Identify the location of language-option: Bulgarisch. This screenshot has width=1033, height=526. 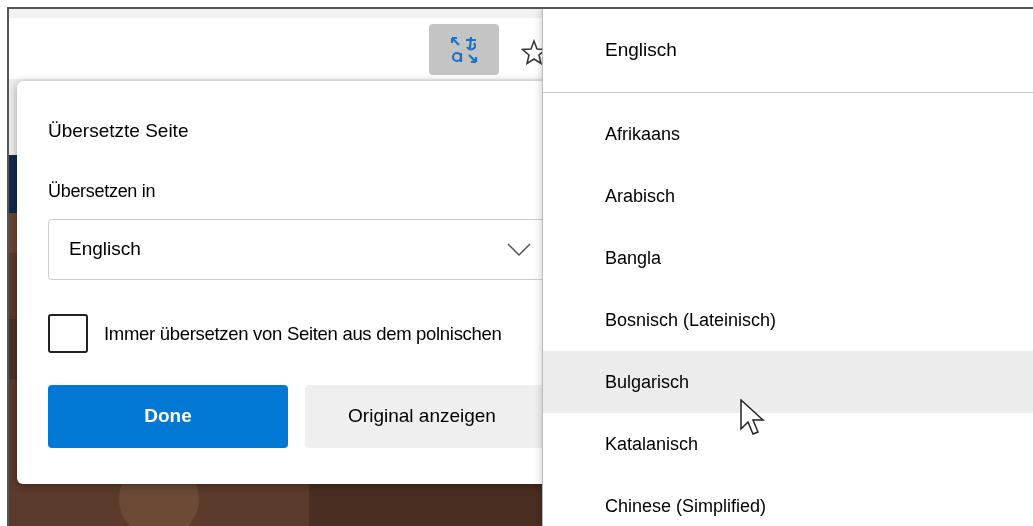
(788, 382).